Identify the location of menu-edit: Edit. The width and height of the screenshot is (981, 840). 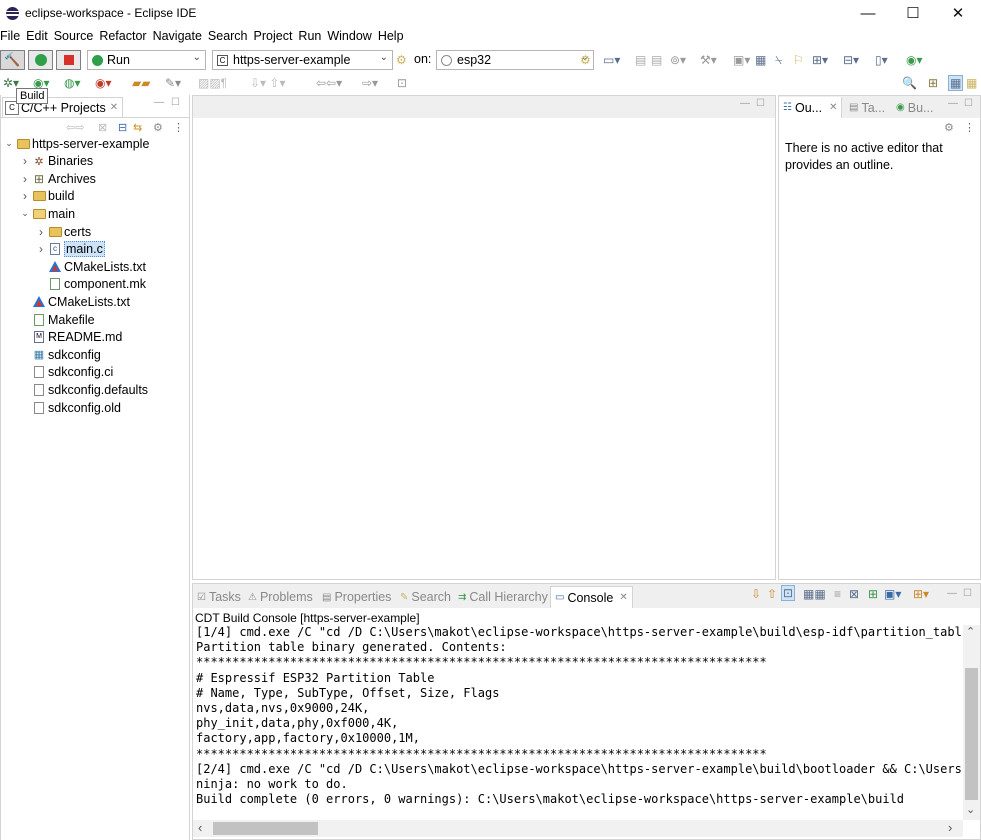
(37, 36).